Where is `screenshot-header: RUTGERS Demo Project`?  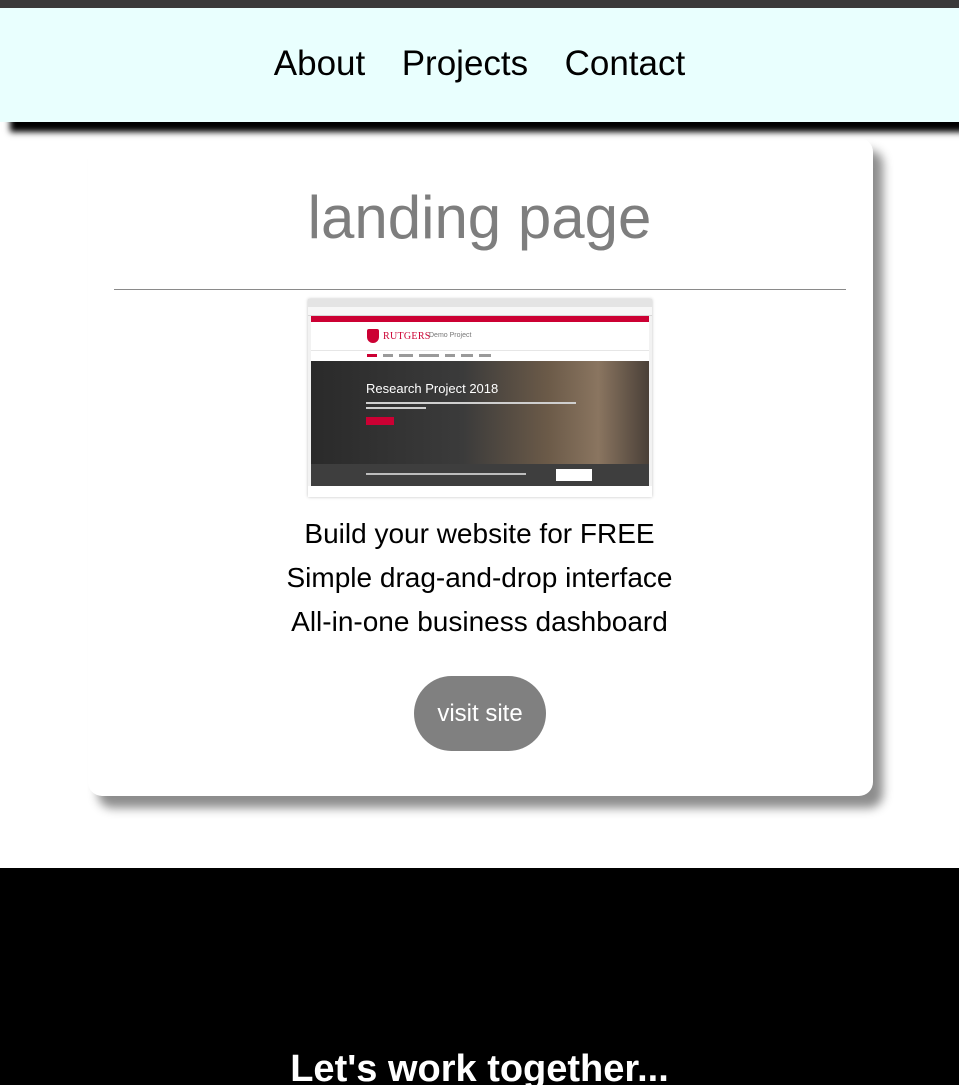
screenshot-header: RUTGERS Demo Project is located at coordinates (480, 336).